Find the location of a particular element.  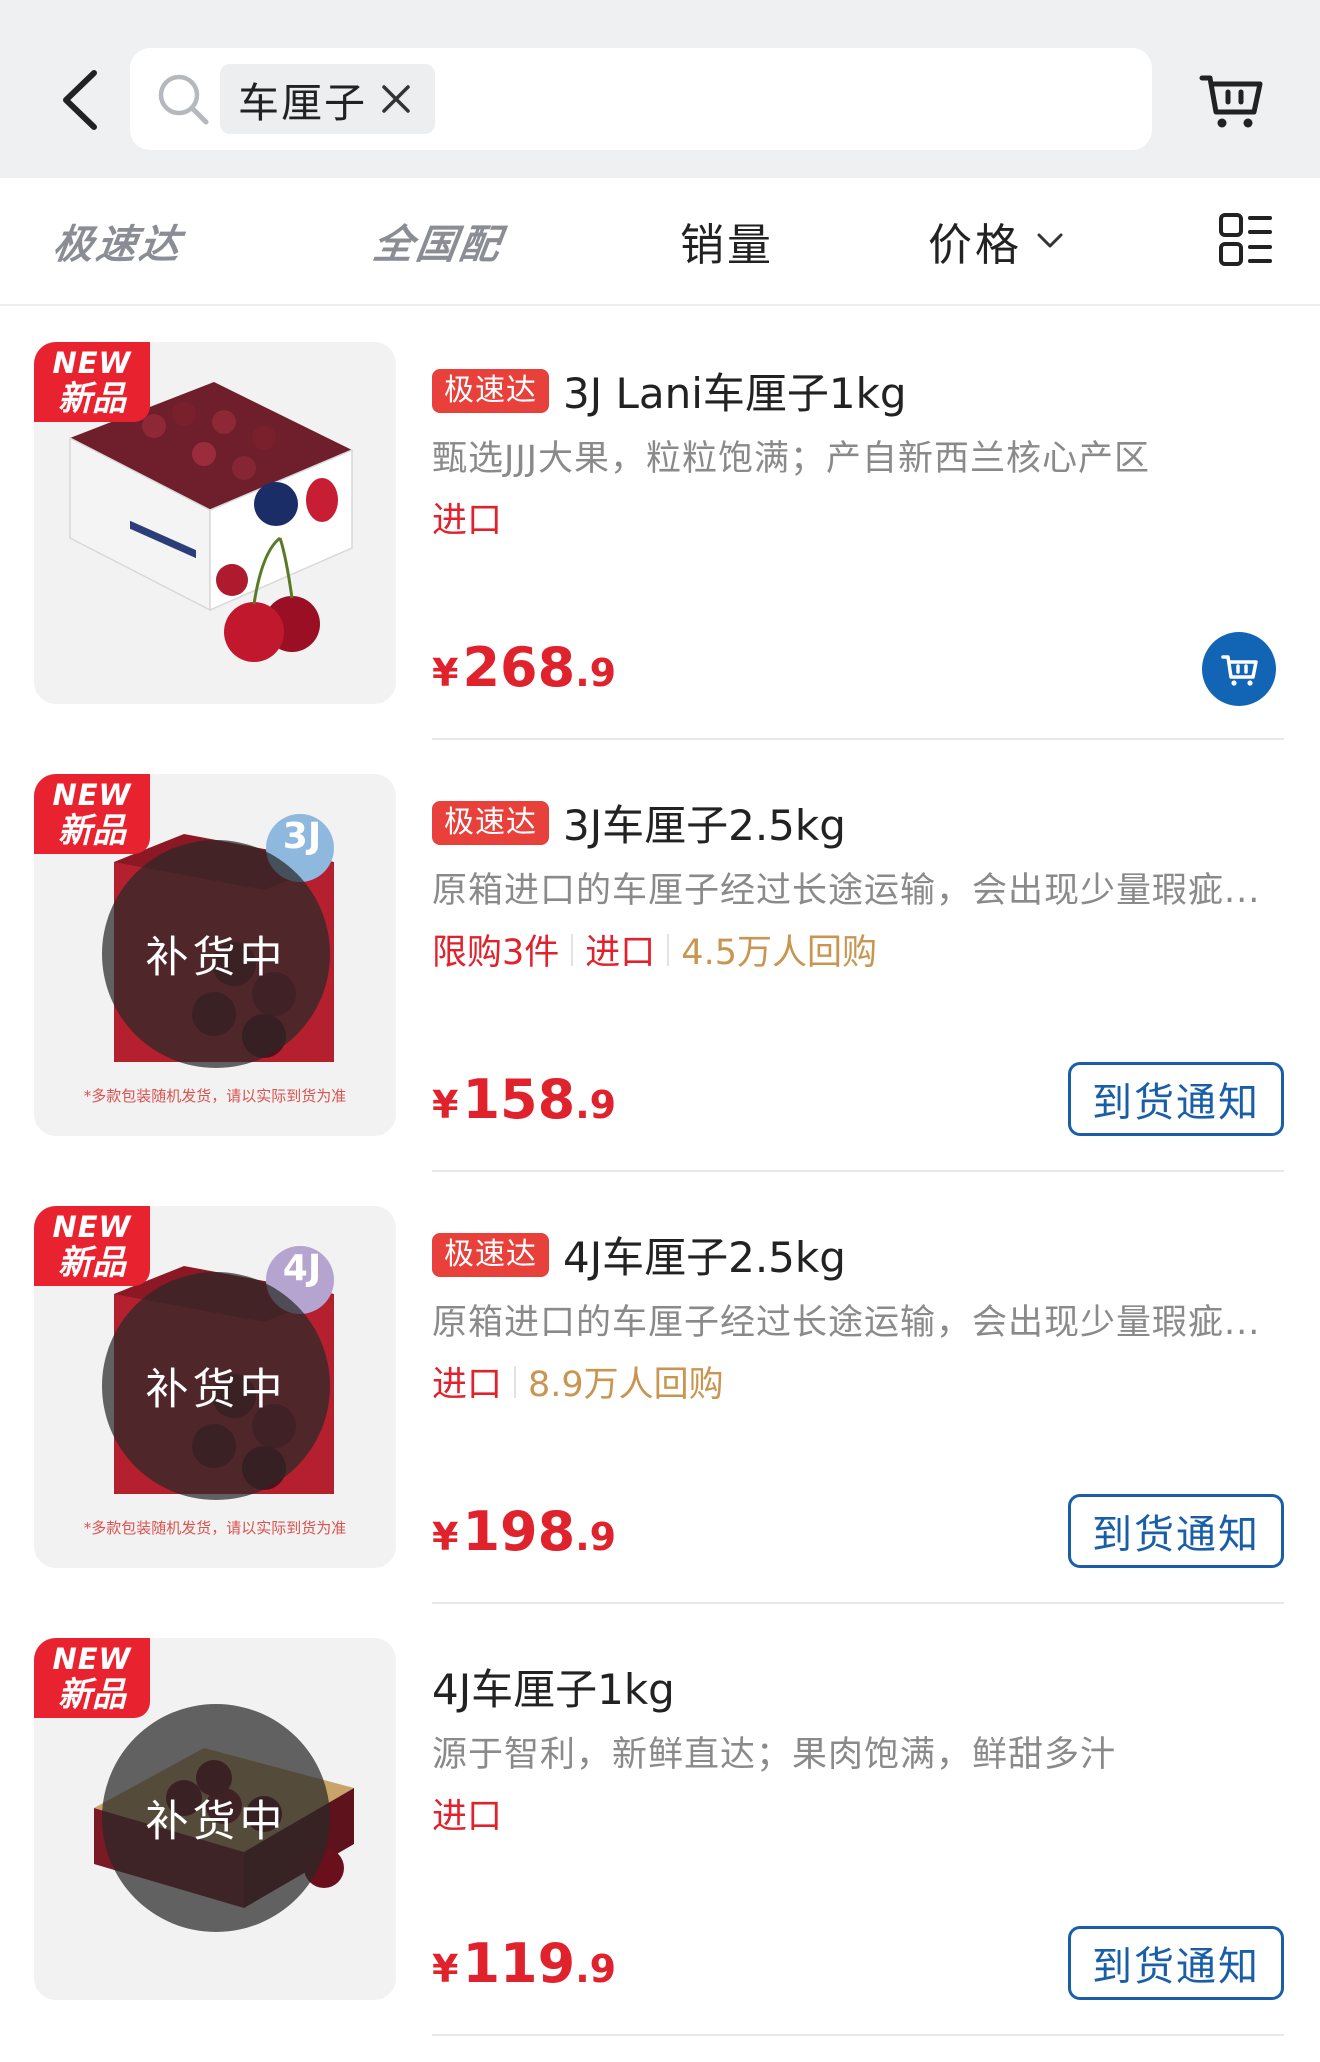

search-box: 车厘子 is located at coordinates (641, 99).